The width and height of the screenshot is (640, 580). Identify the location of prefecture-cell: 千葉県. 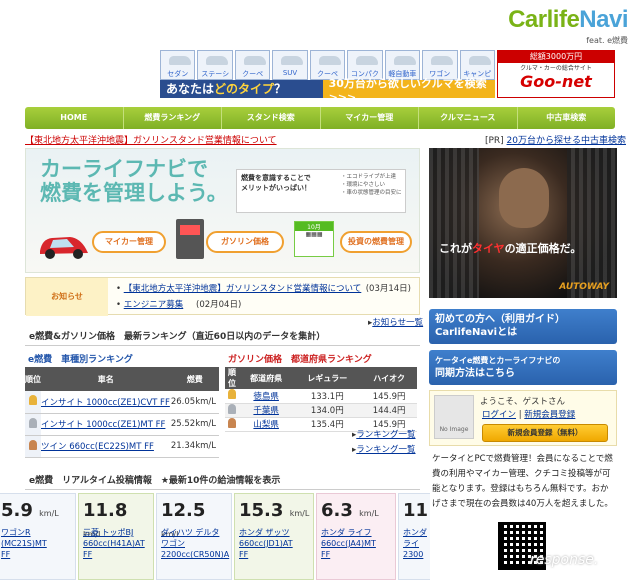
(266, 410).